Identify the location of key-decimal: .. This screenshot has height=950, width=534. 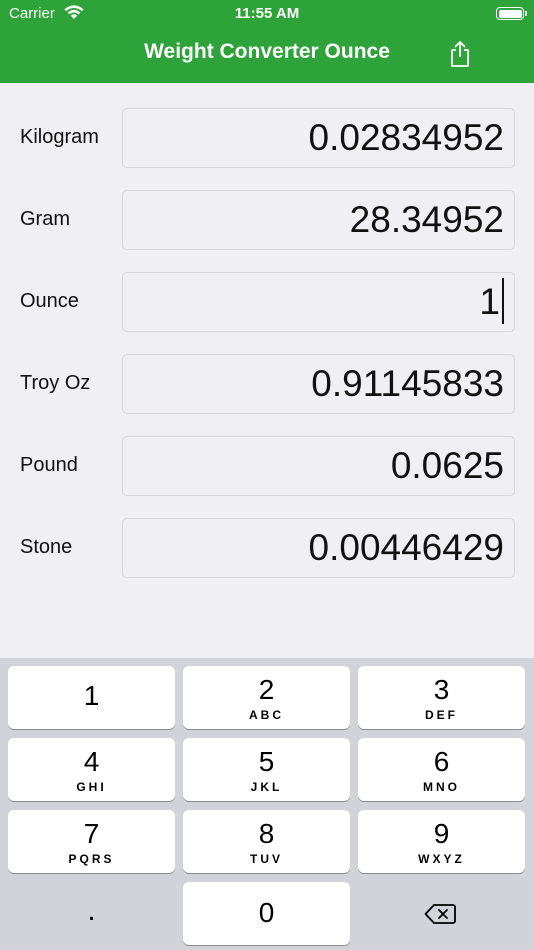
(91, 913).